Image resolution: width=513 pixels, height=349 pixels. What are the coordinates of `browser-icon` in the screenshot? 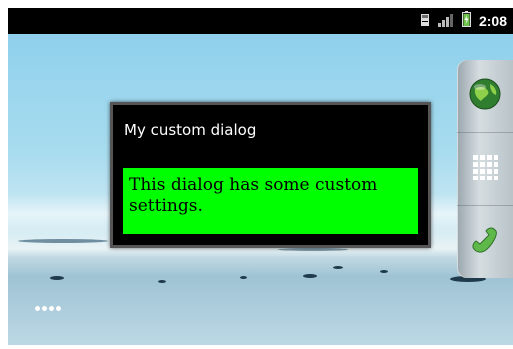 It's located at (485, 96).